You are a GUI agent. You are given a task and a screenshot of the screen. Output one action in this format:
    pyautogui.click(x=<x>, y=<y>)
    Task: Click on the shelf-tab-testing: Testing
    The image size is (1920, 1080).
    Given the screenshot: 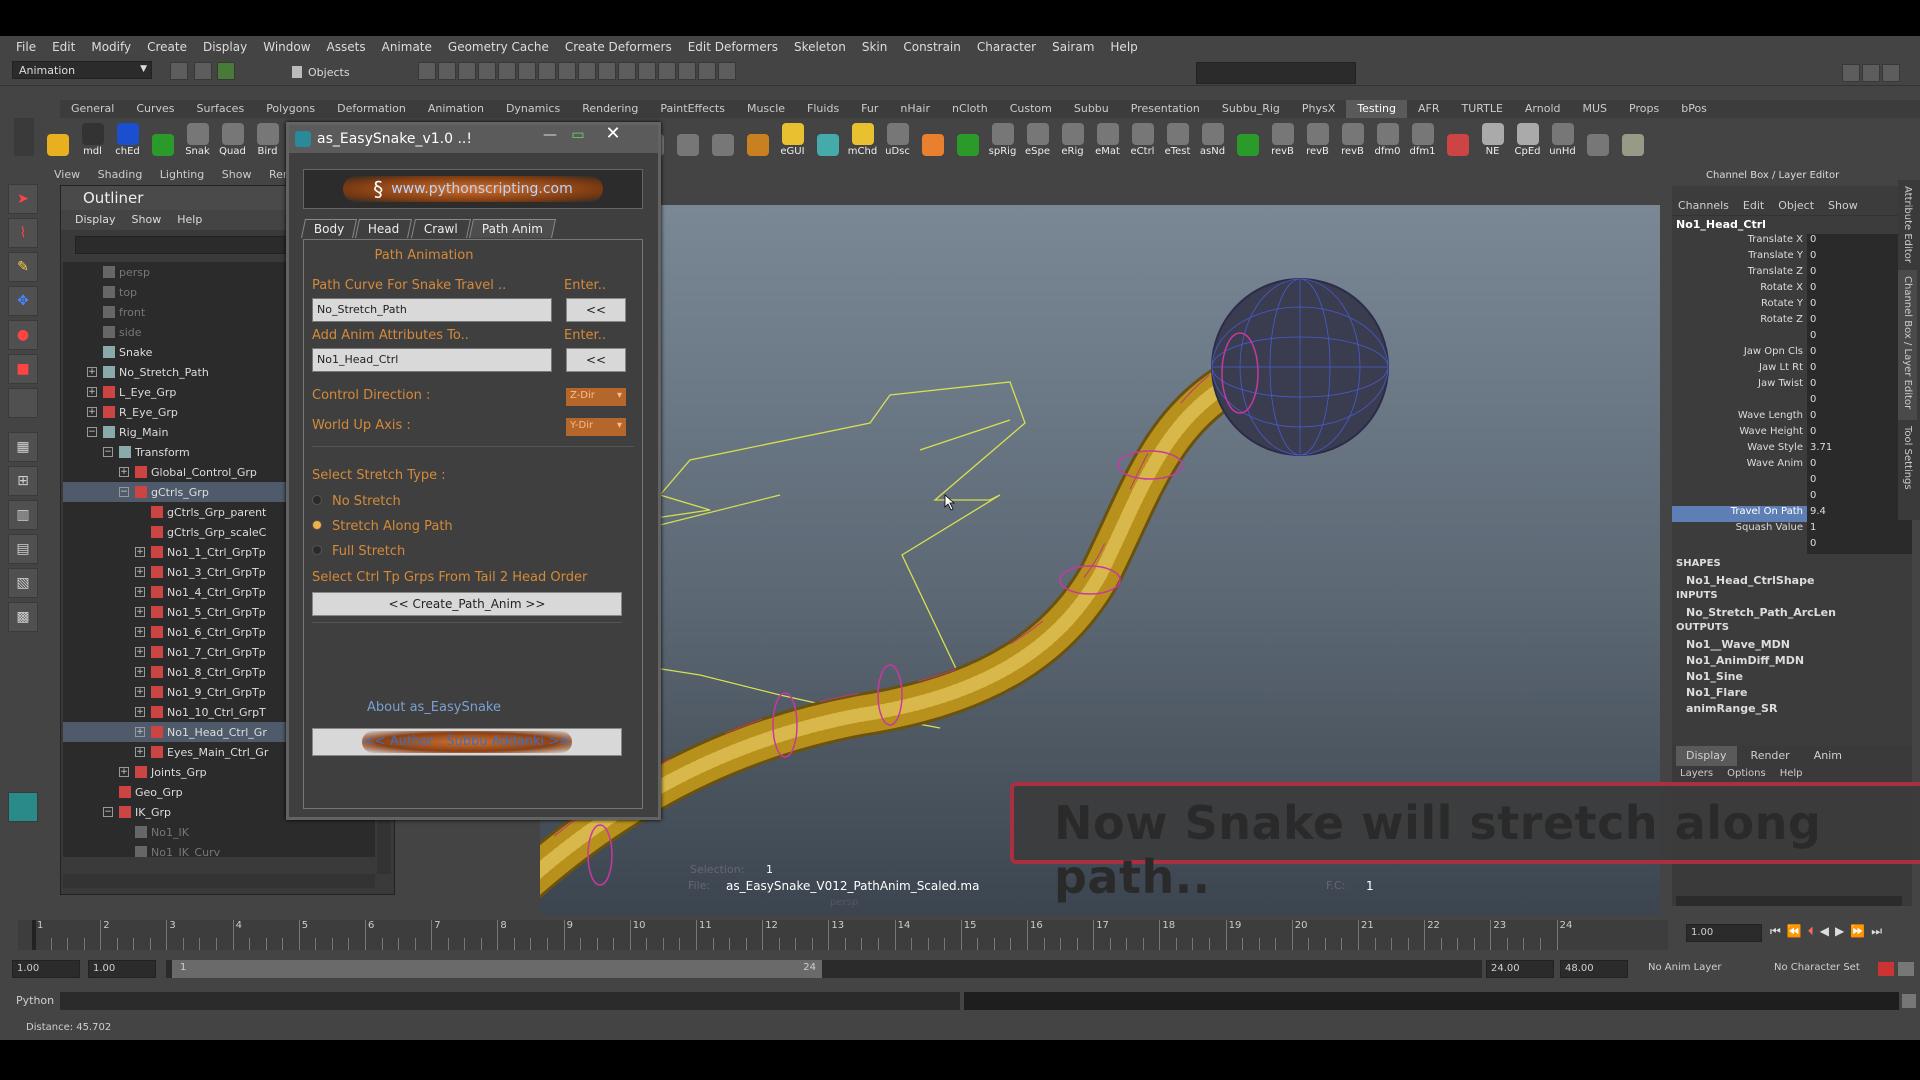 What is the action you would take?
    pyautogui.click(x=1376, y=109)
    